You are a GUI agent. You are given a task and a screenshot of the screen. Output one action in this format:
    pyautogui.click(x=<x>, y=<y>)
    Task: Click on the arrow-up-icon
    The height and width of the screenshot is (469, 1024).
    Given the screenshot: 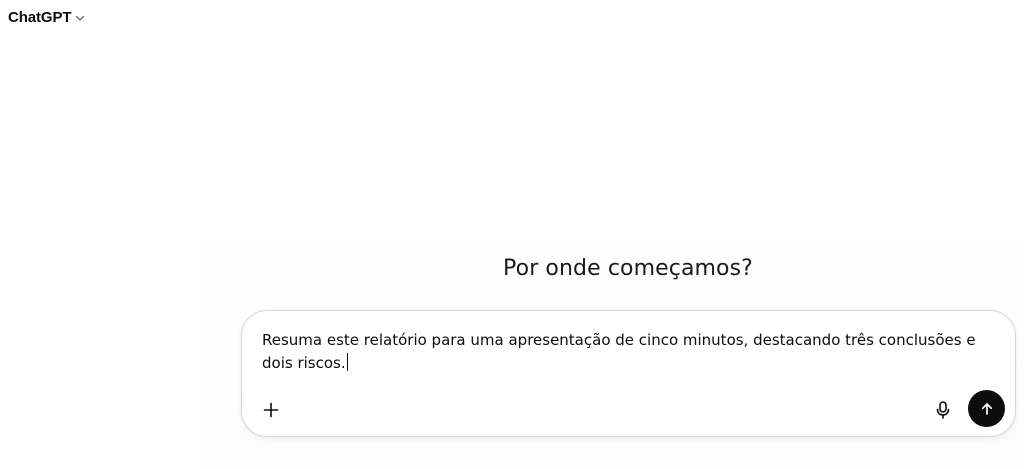 What is the action you would take?
    pyautogui.click(x=986, y=408)
    